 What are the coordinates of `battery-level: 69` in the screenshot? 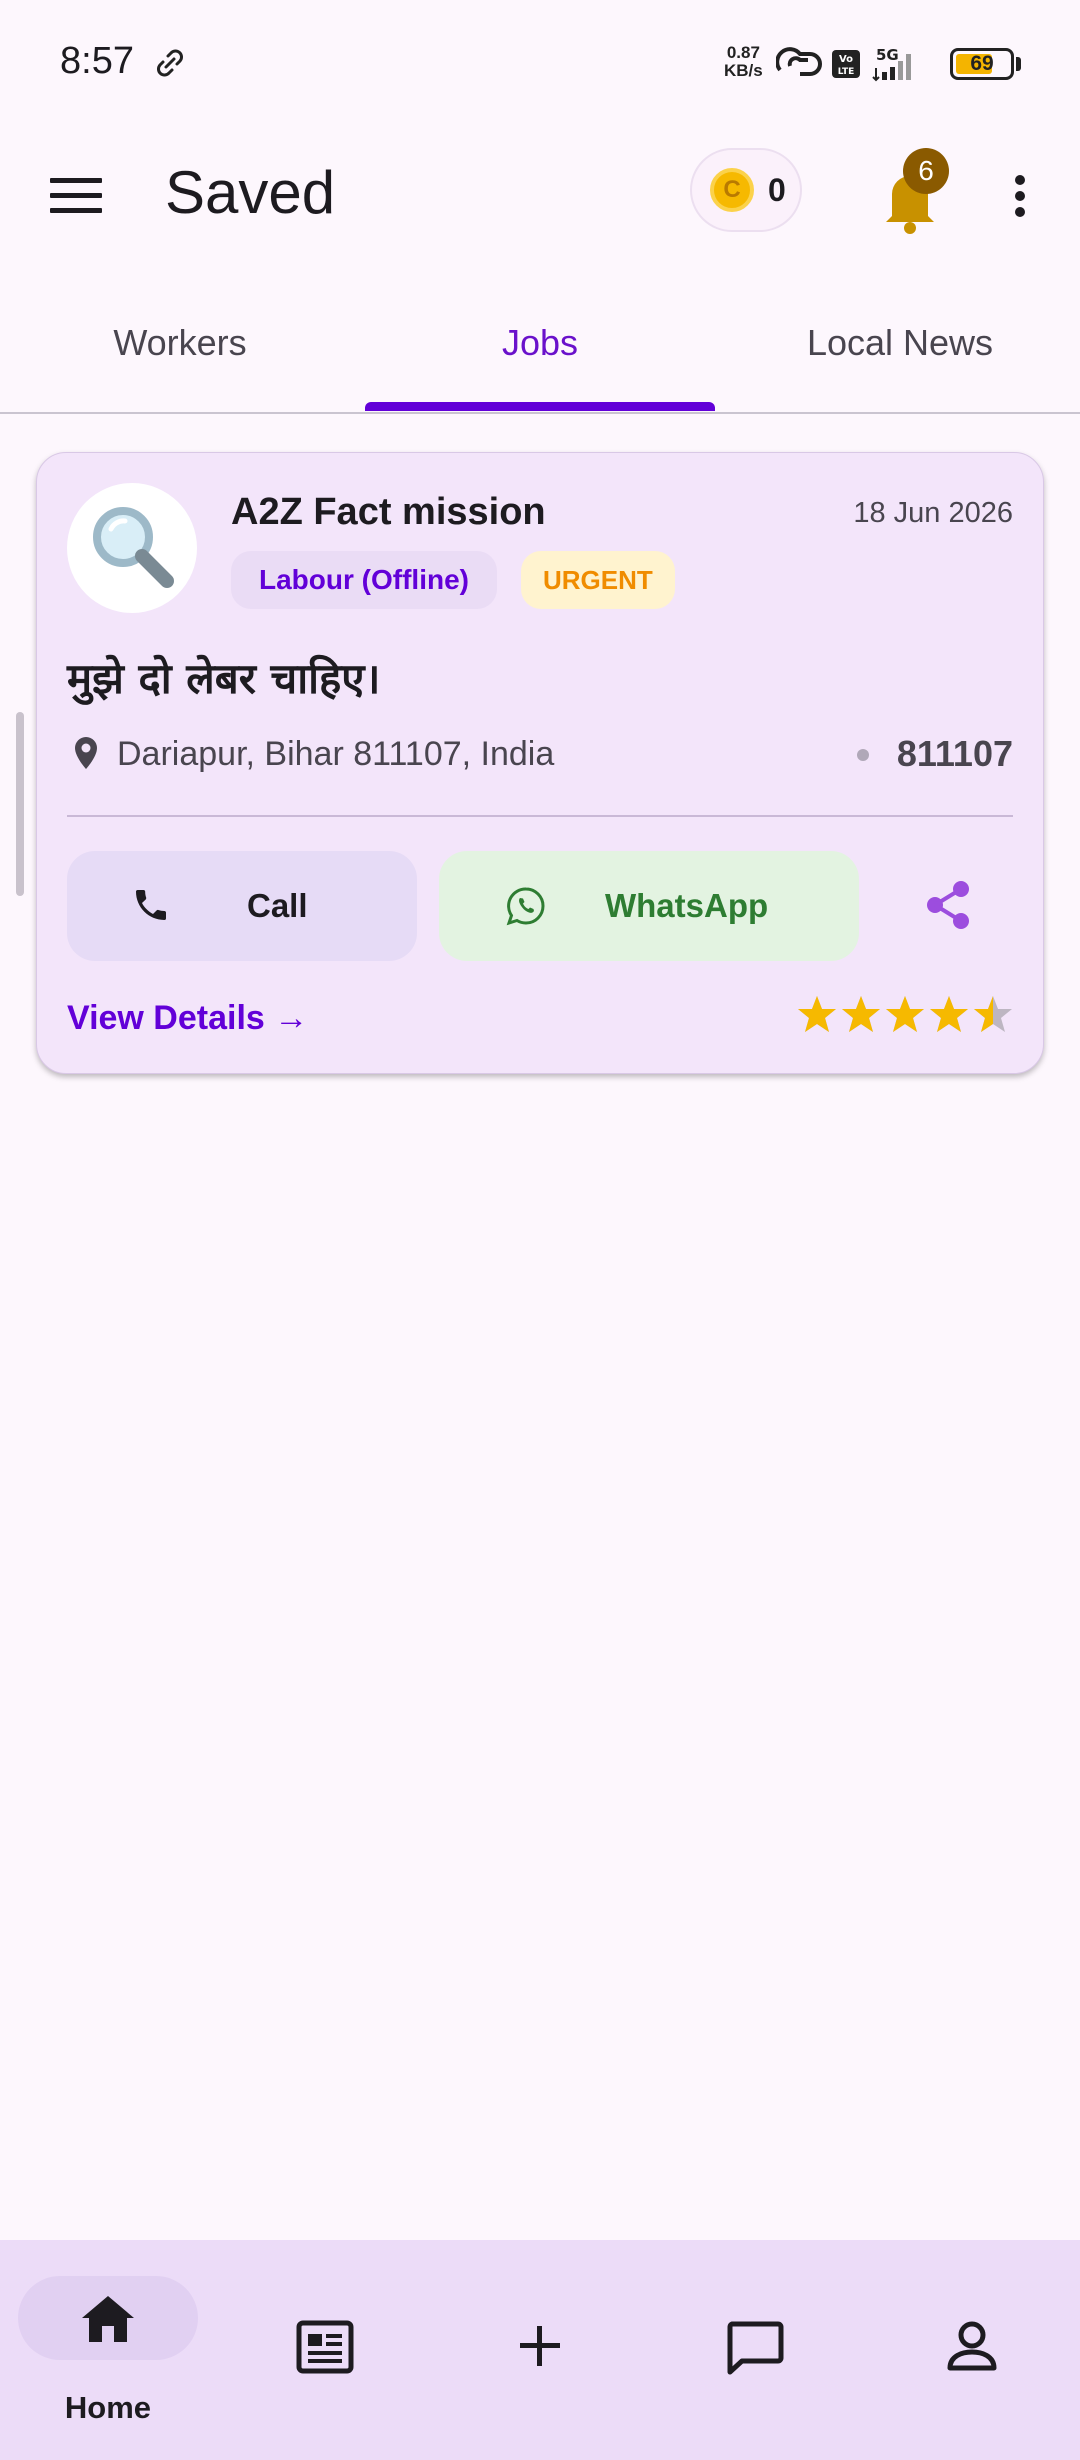 It's located at (982, 63).